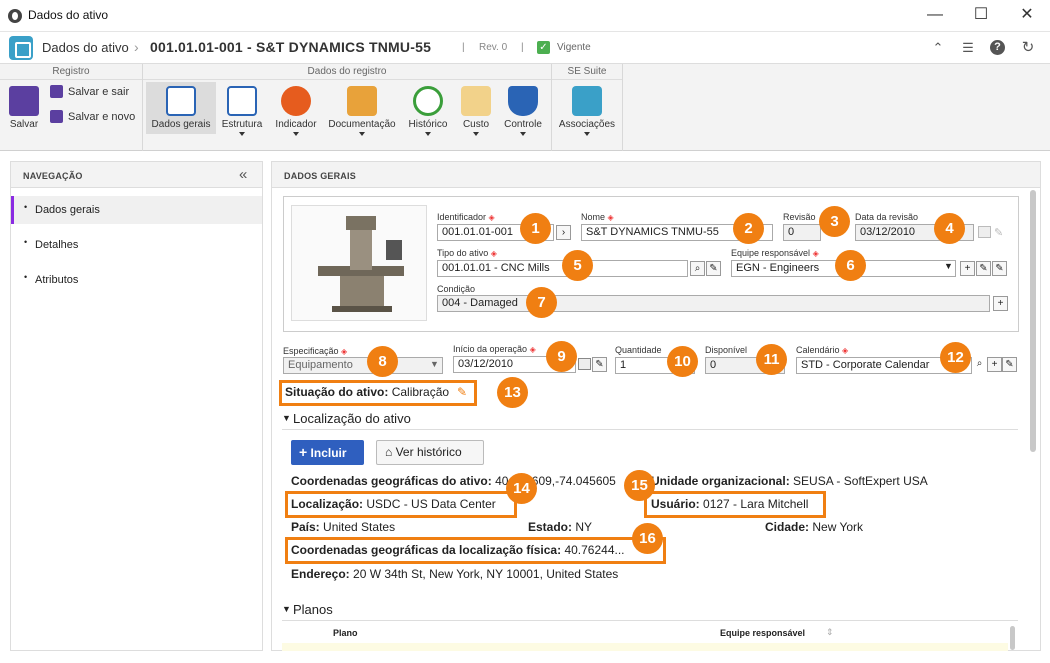 The width and height of the screenshot is (1050, 663). What do you see at coordinates (560, 527) in the screenshot?
I see `estado-row: Estado: NY` at bounding box center [560, 527].